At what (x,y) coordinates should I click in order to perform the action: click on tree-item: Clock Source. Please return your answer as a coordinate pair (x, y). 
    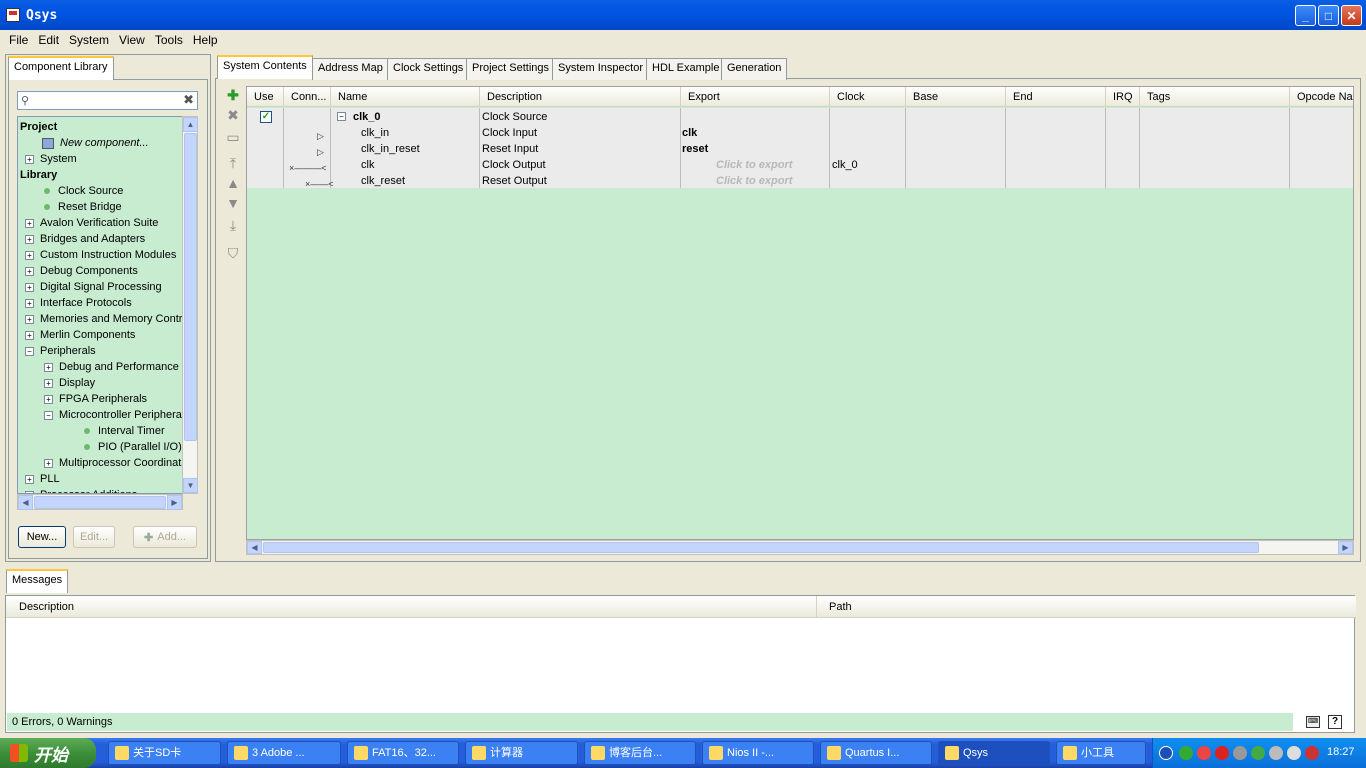
    Looking at the image, I should click on (83, 191).